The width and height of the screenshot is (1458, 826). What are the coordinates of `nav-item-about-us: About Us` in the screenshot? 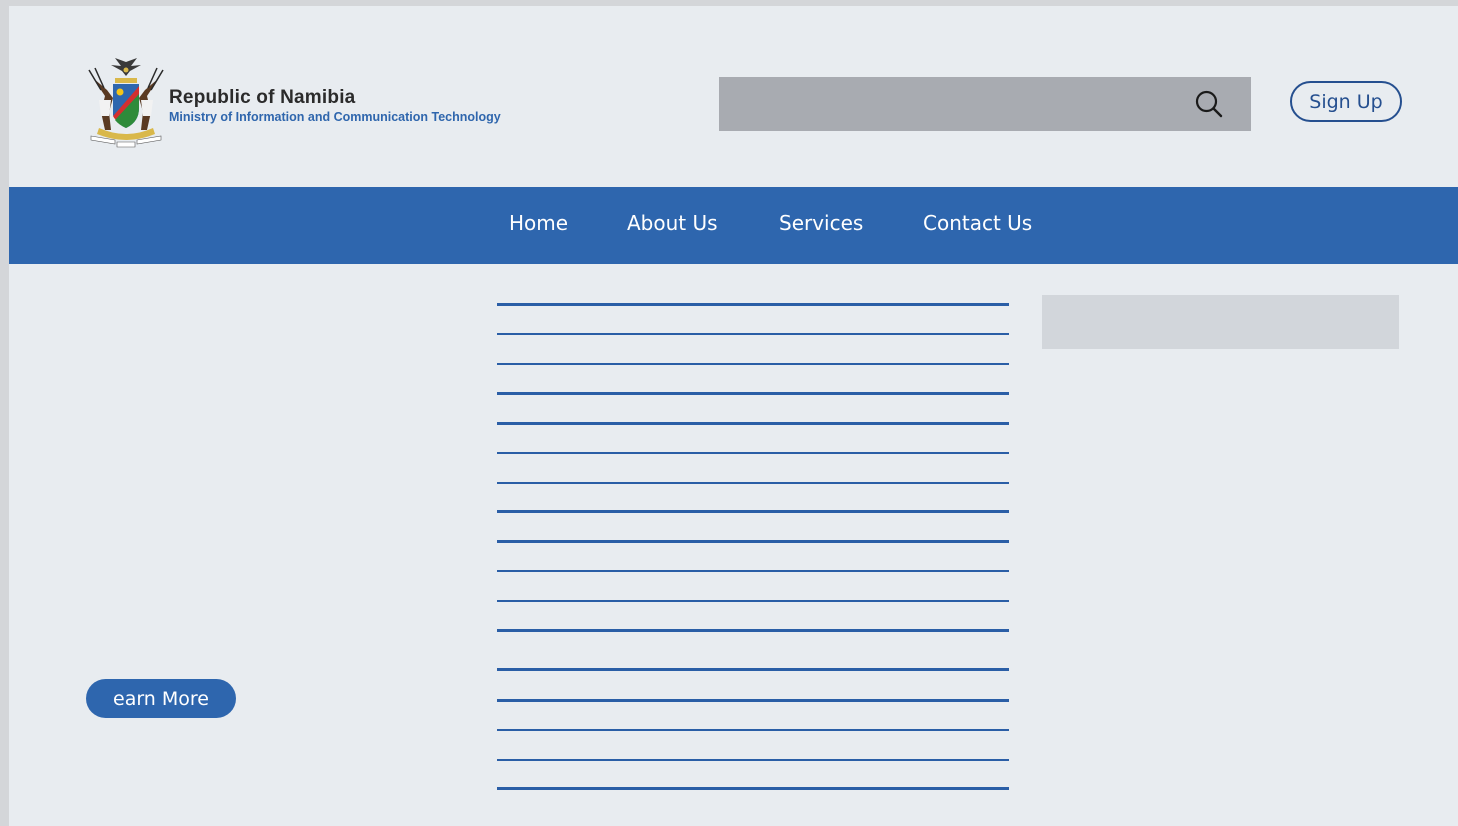 It's located at (672, 223).